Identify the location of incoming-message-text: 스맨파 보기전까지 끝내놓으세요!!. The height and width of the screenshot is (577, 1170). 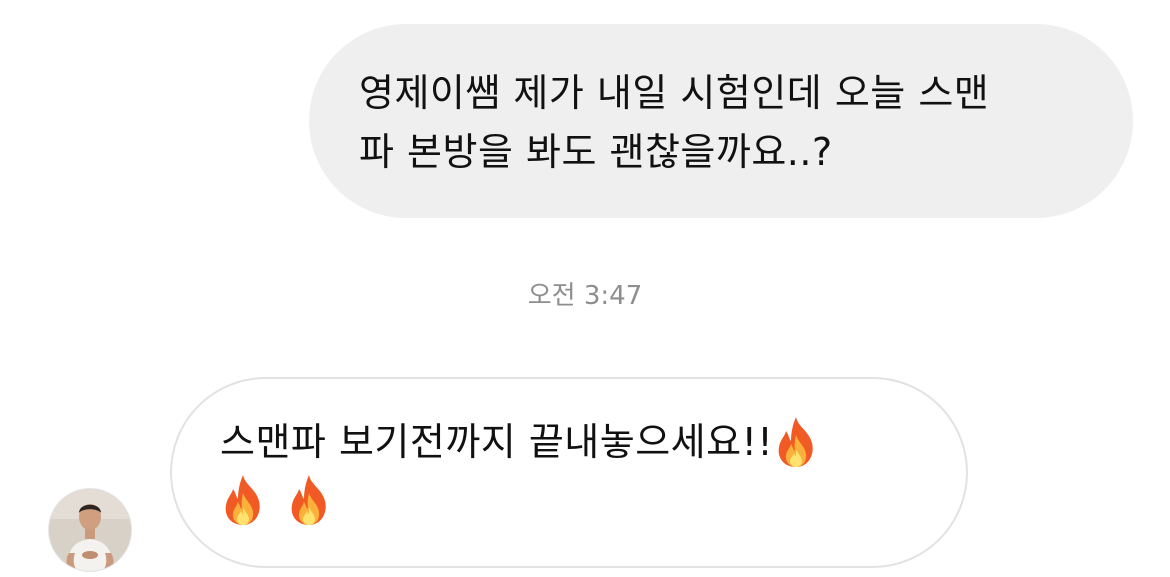
(573, 469).